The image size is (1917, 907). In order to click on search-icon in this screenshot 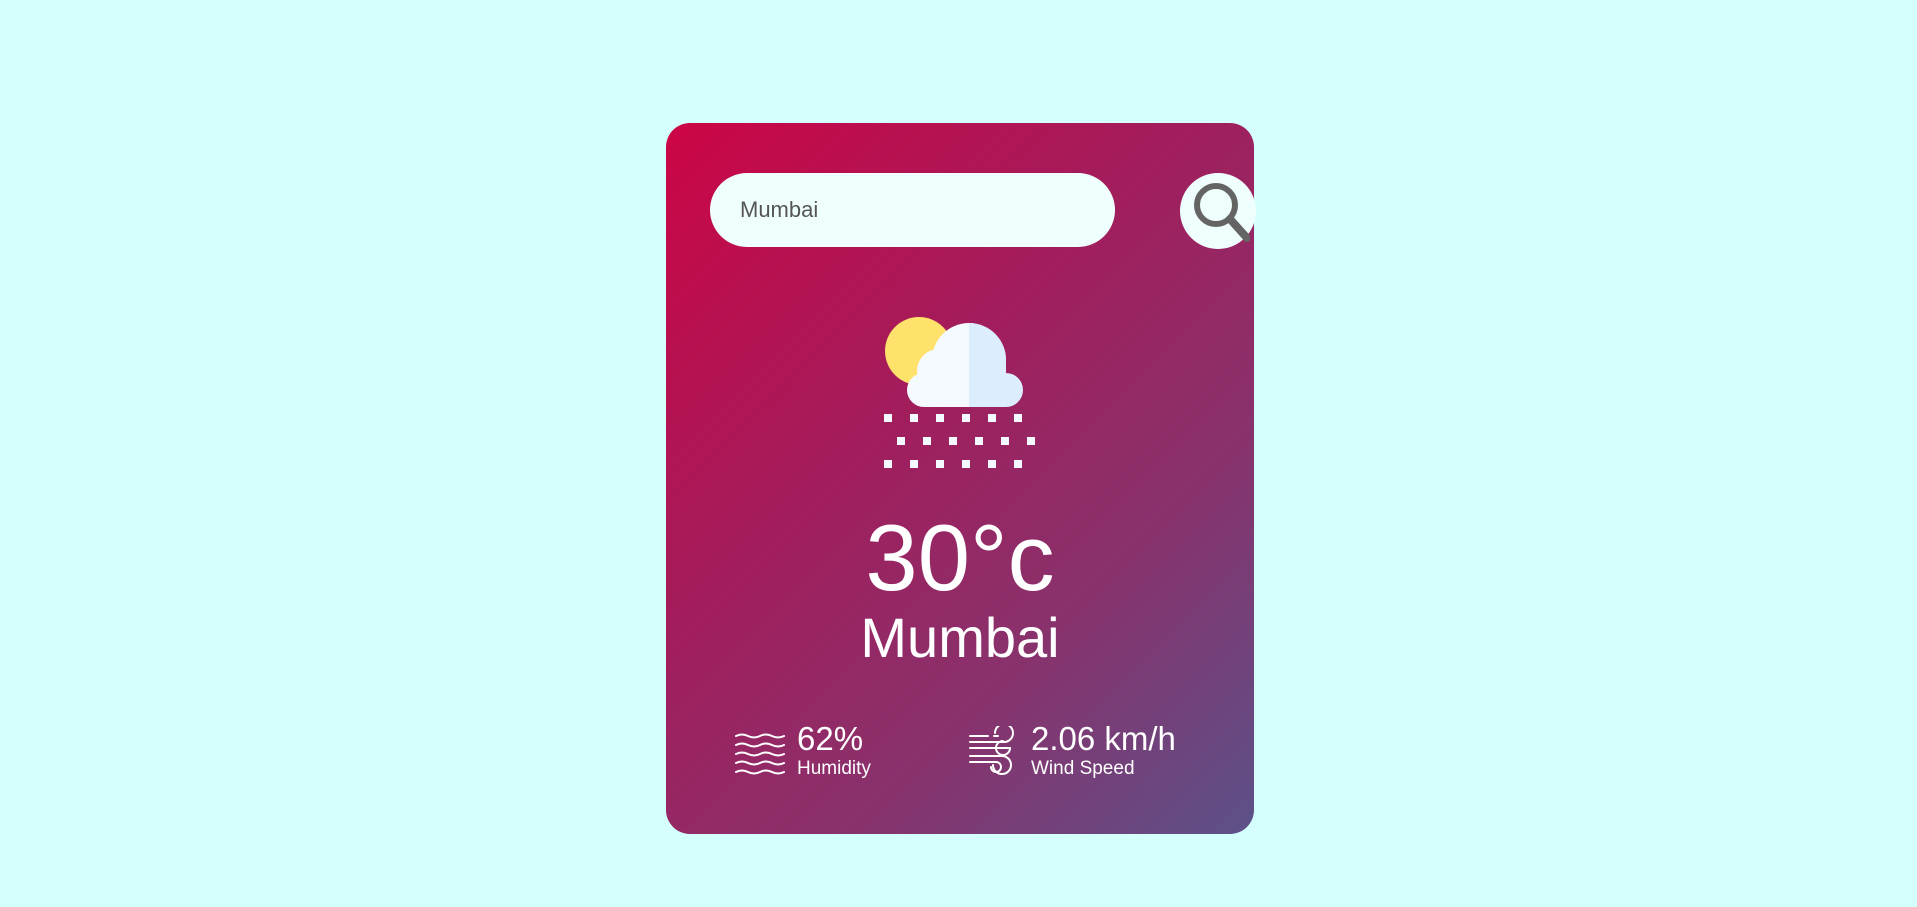, I will do `click(1222, 212)`.